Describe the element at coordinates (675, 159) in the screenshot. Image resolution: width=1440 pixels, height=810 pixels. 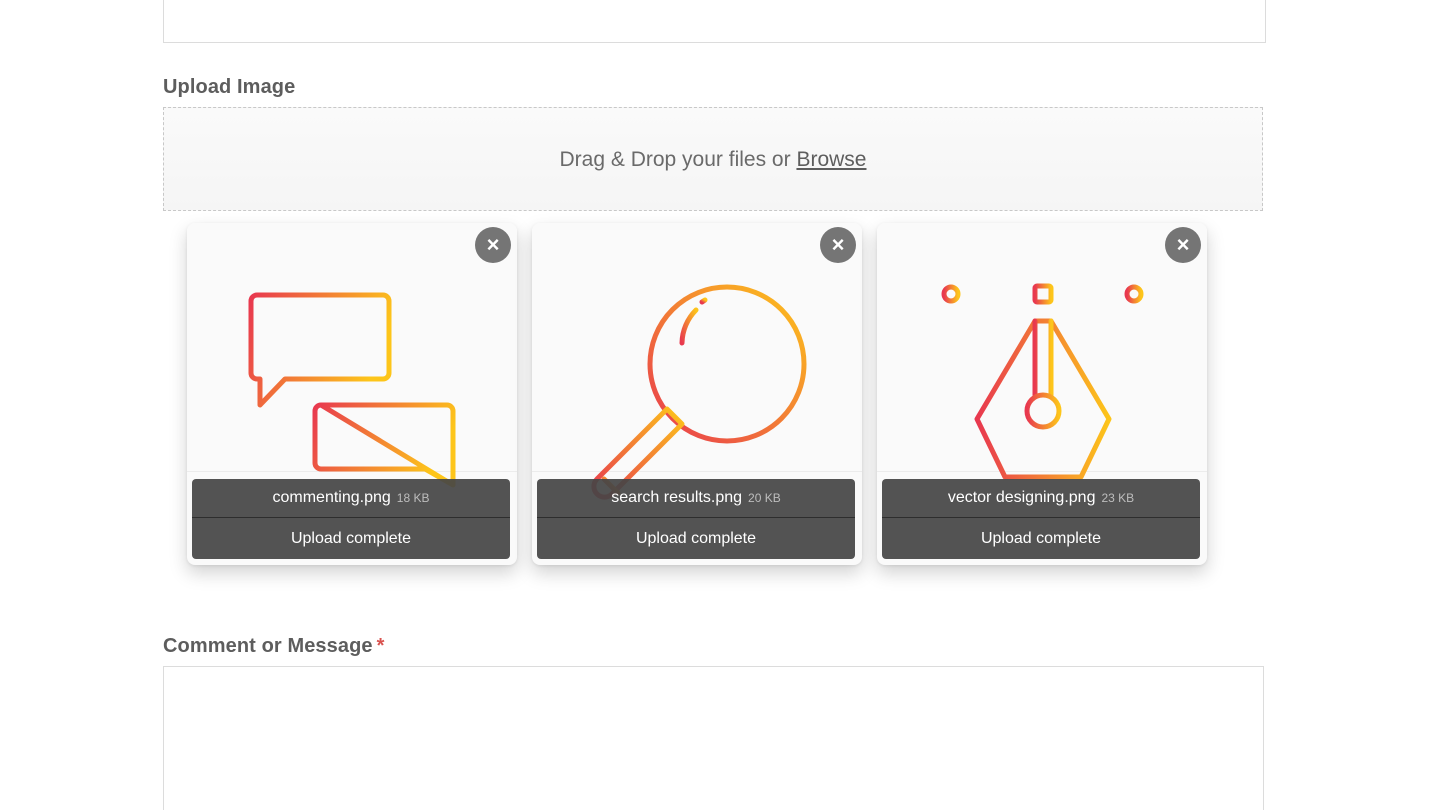
I see `dropzone-text: Drag & Drop your files or` at that location.